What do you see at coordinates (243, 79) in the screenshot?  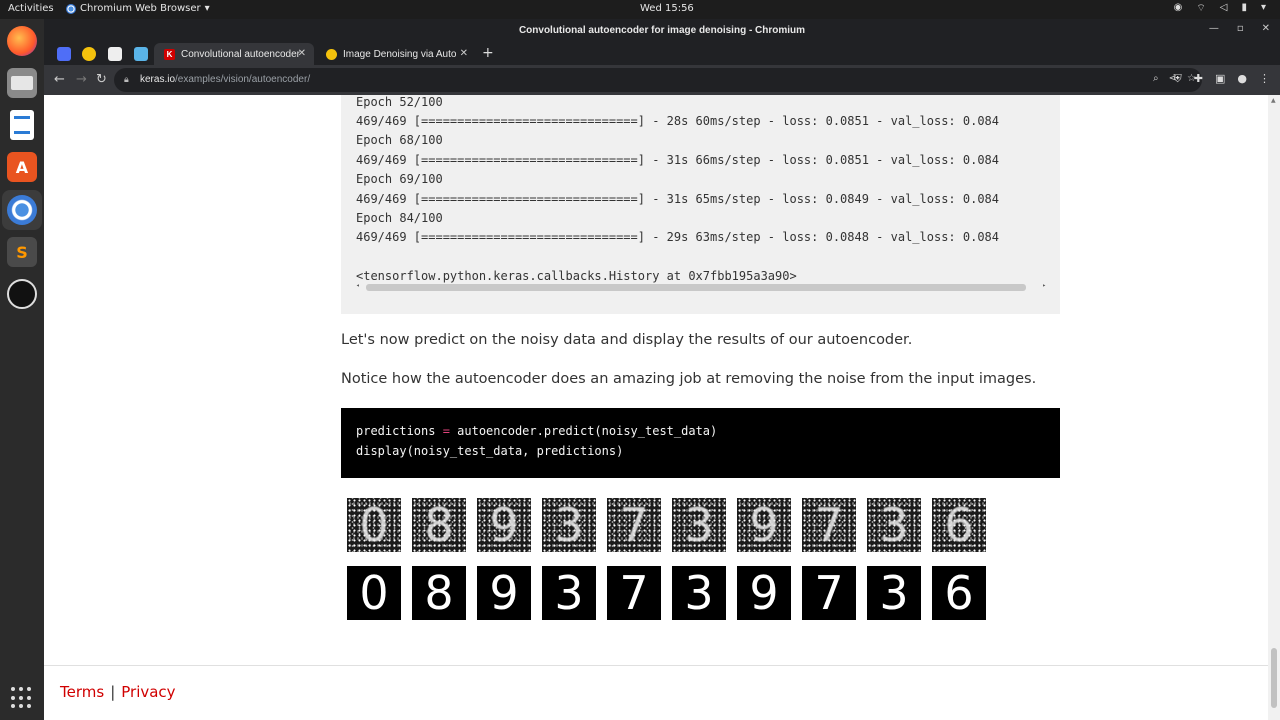 I see `url-path: /examples/vision/autoencoder/` at bounding box center [243, 79].